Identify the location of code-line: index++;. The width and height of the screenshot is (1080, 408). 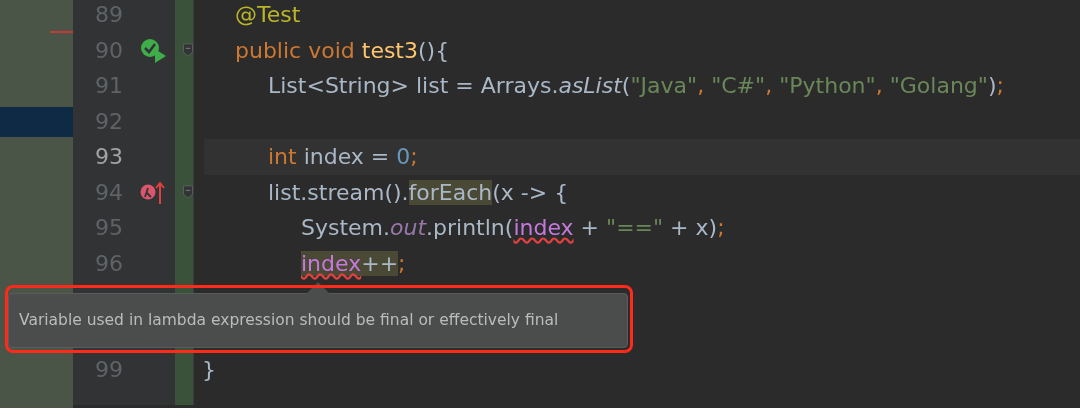
(353, 263).